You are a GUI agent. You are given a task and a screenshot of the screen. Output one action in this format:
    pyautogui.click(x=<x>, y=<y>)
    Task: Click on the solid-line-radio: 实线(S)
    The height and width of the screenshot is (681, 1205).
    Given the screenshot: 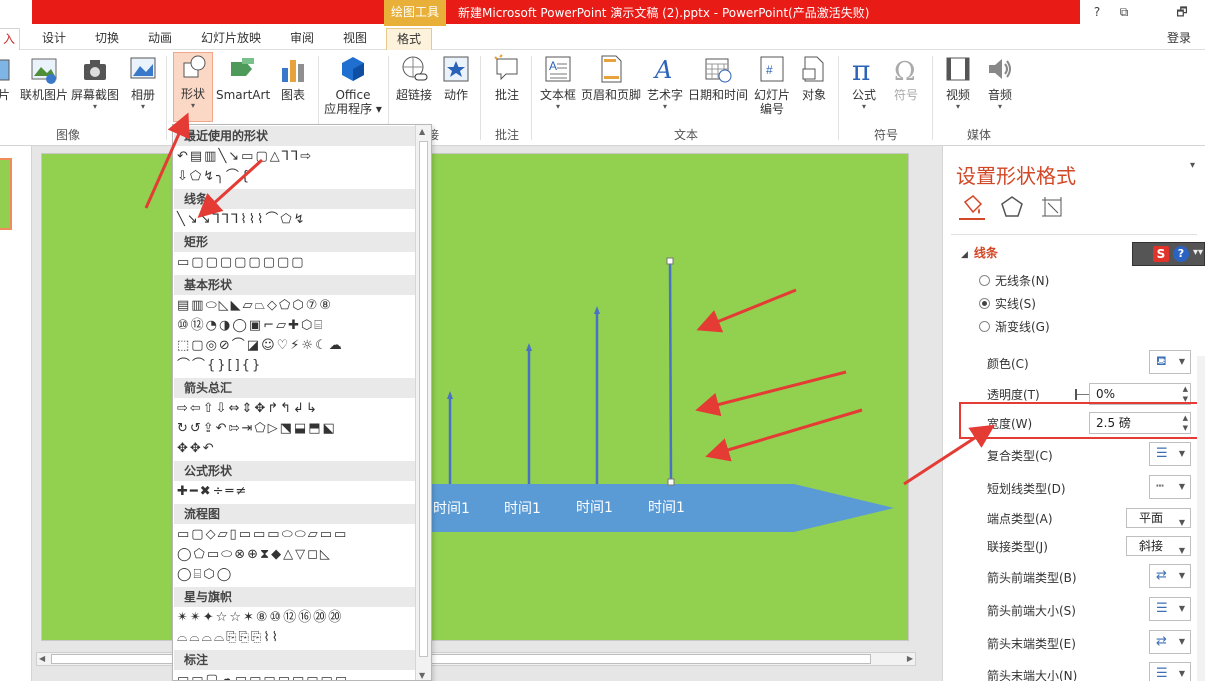 What is the action you would take?
    pyautogui.click(x=1007, y=303)
    